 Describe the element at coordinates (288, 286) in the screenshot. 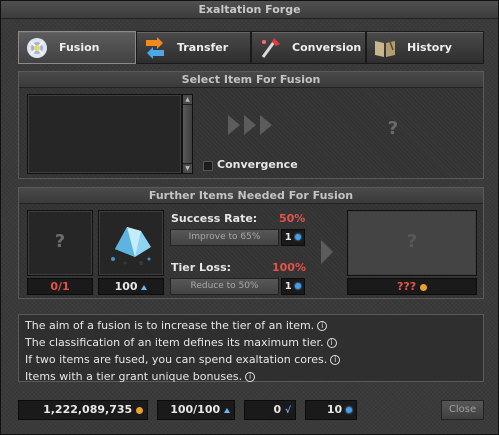

I see `reduce-cost-value: 1` at that location.